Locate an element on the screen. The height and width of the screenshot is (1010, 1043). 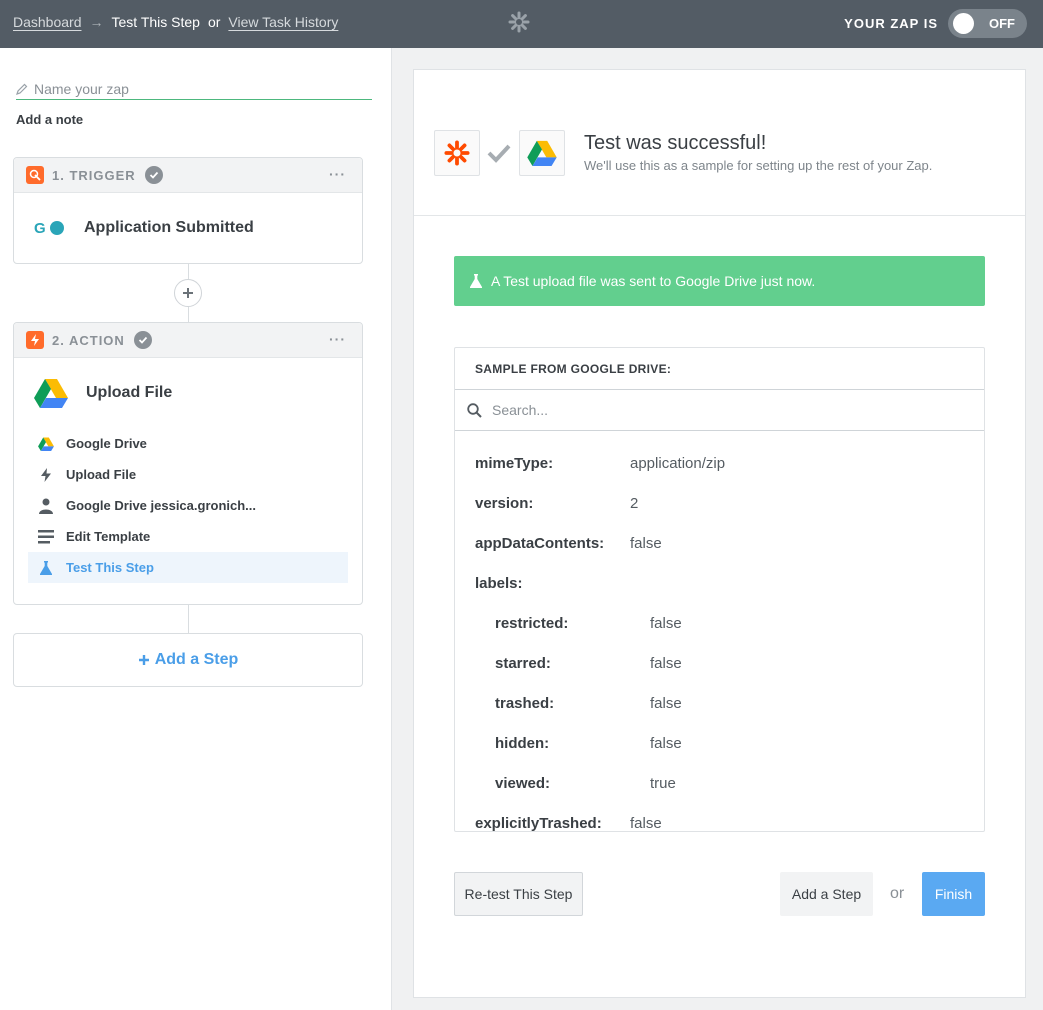
add-step-label: Add a Step is located at coordinates (196, 659).